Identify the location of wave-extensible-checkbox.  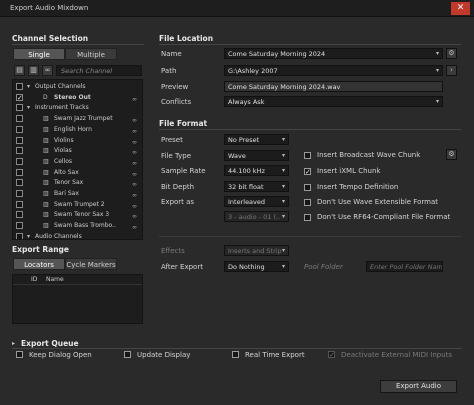
(307, 202).